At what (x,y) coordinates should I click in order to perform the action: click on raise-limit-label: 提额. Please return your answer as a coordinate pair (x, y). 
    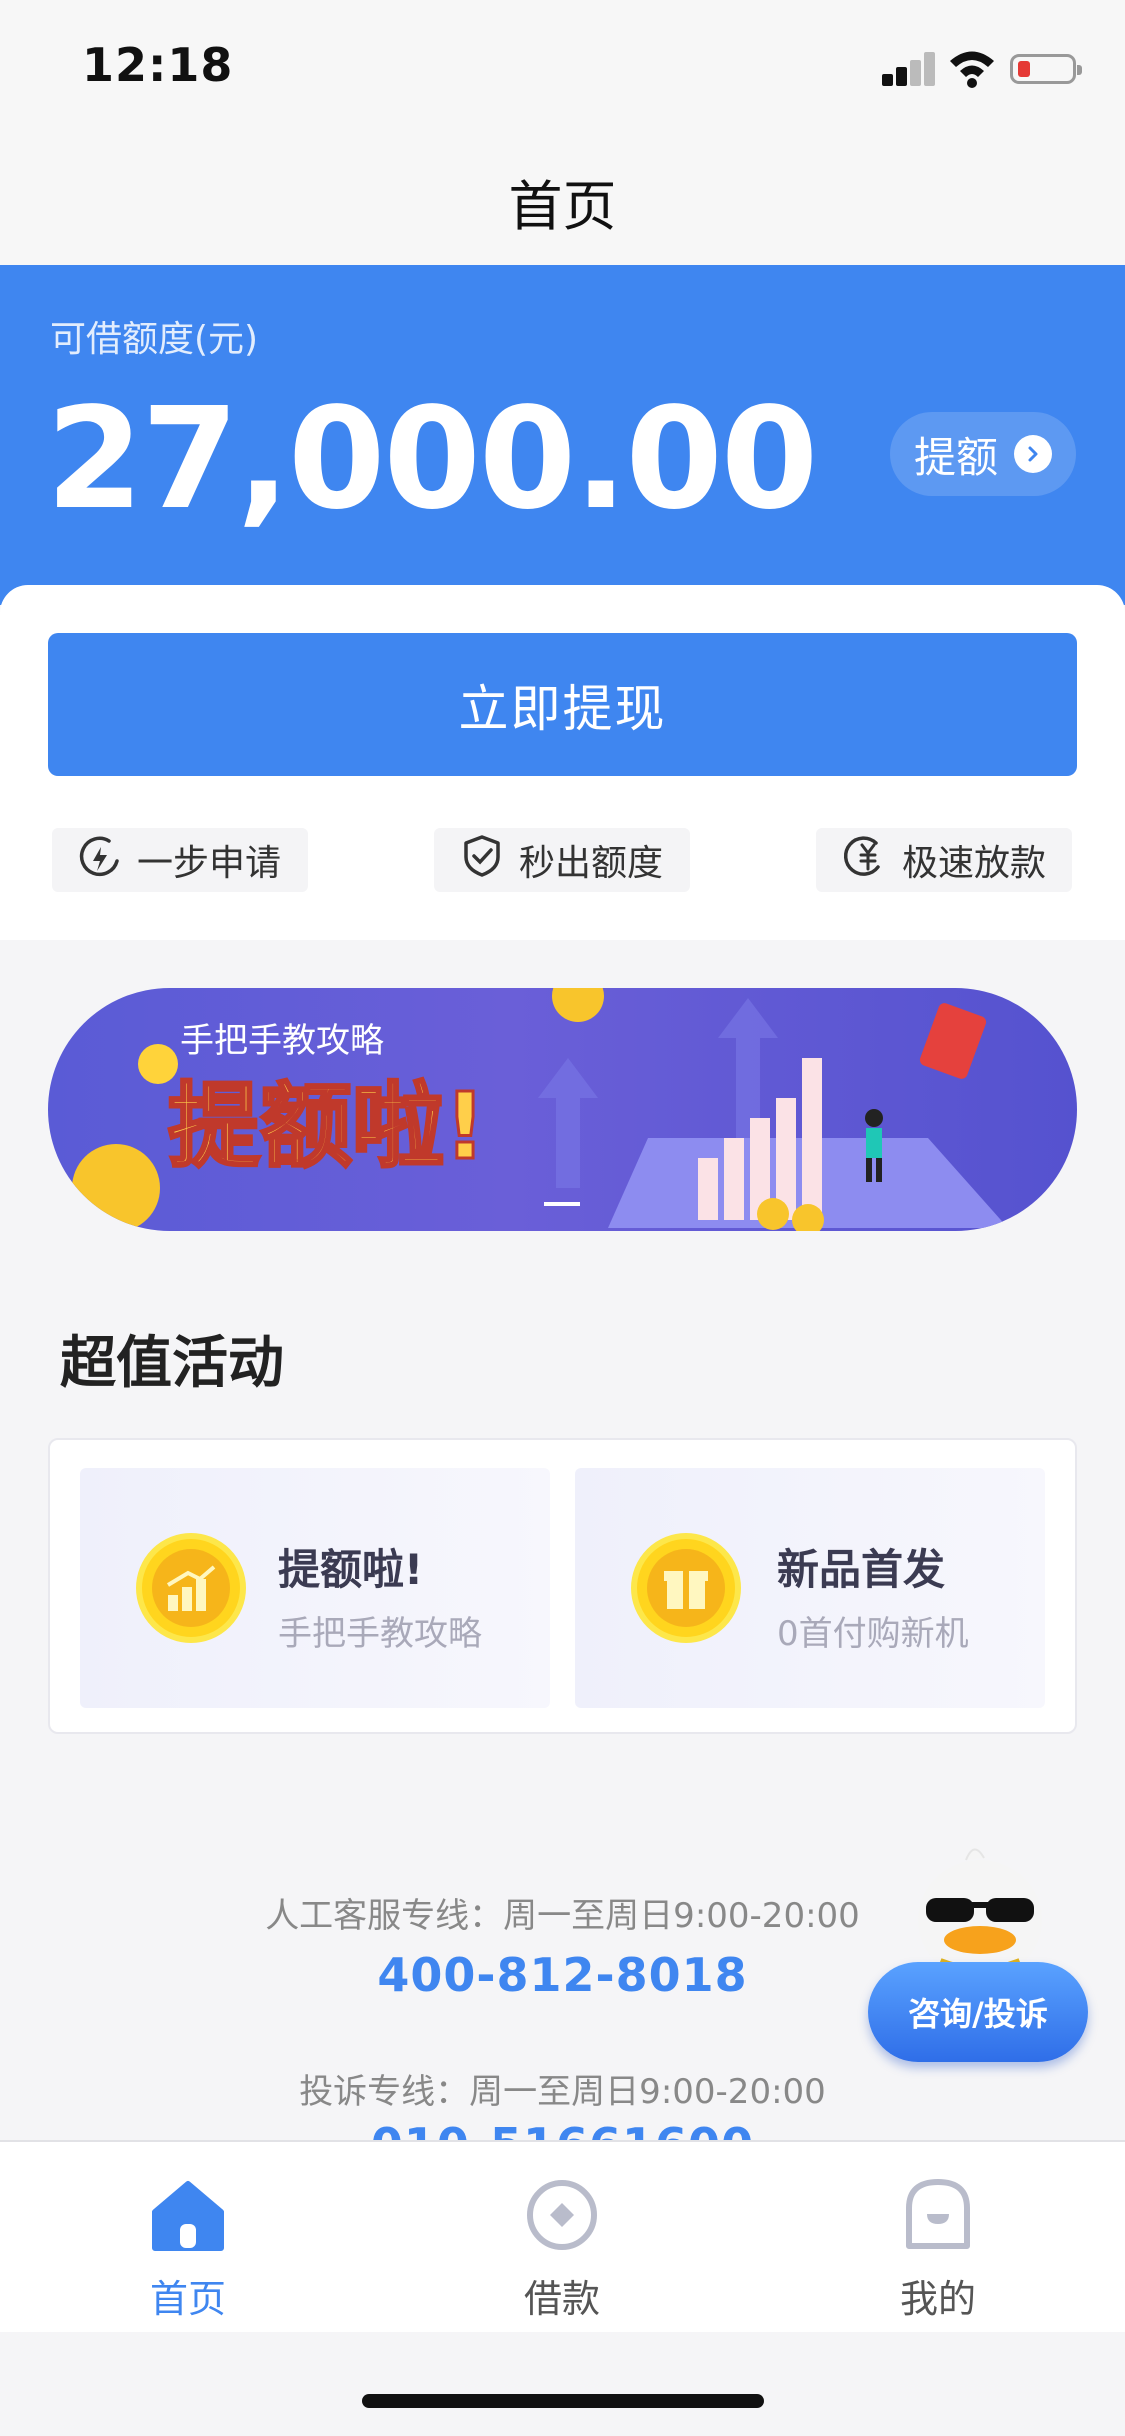
    Looking at the image, I should click on (955, 457).